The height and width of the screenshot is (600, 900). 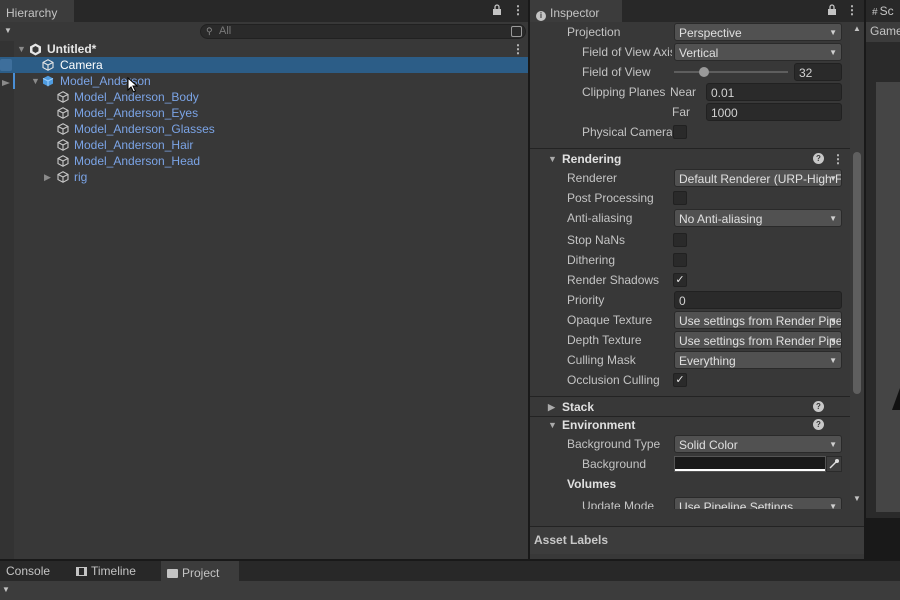 I want to click on renderer-label: Renderer, so click(x=592, y=178).